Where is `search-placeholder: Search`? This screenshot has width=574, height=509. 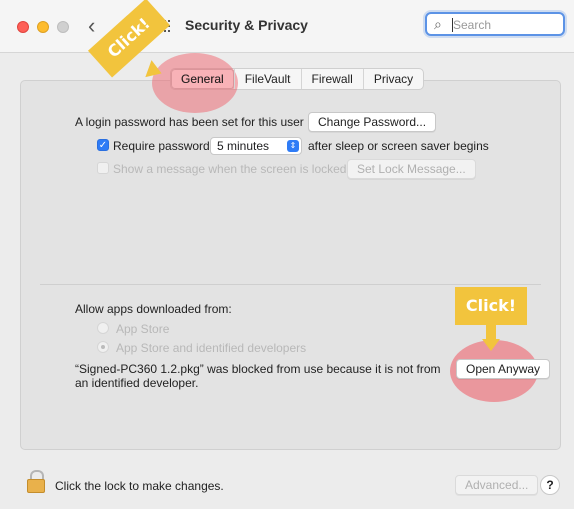
search-placeholder: Search is located at coordinates (472, 25).